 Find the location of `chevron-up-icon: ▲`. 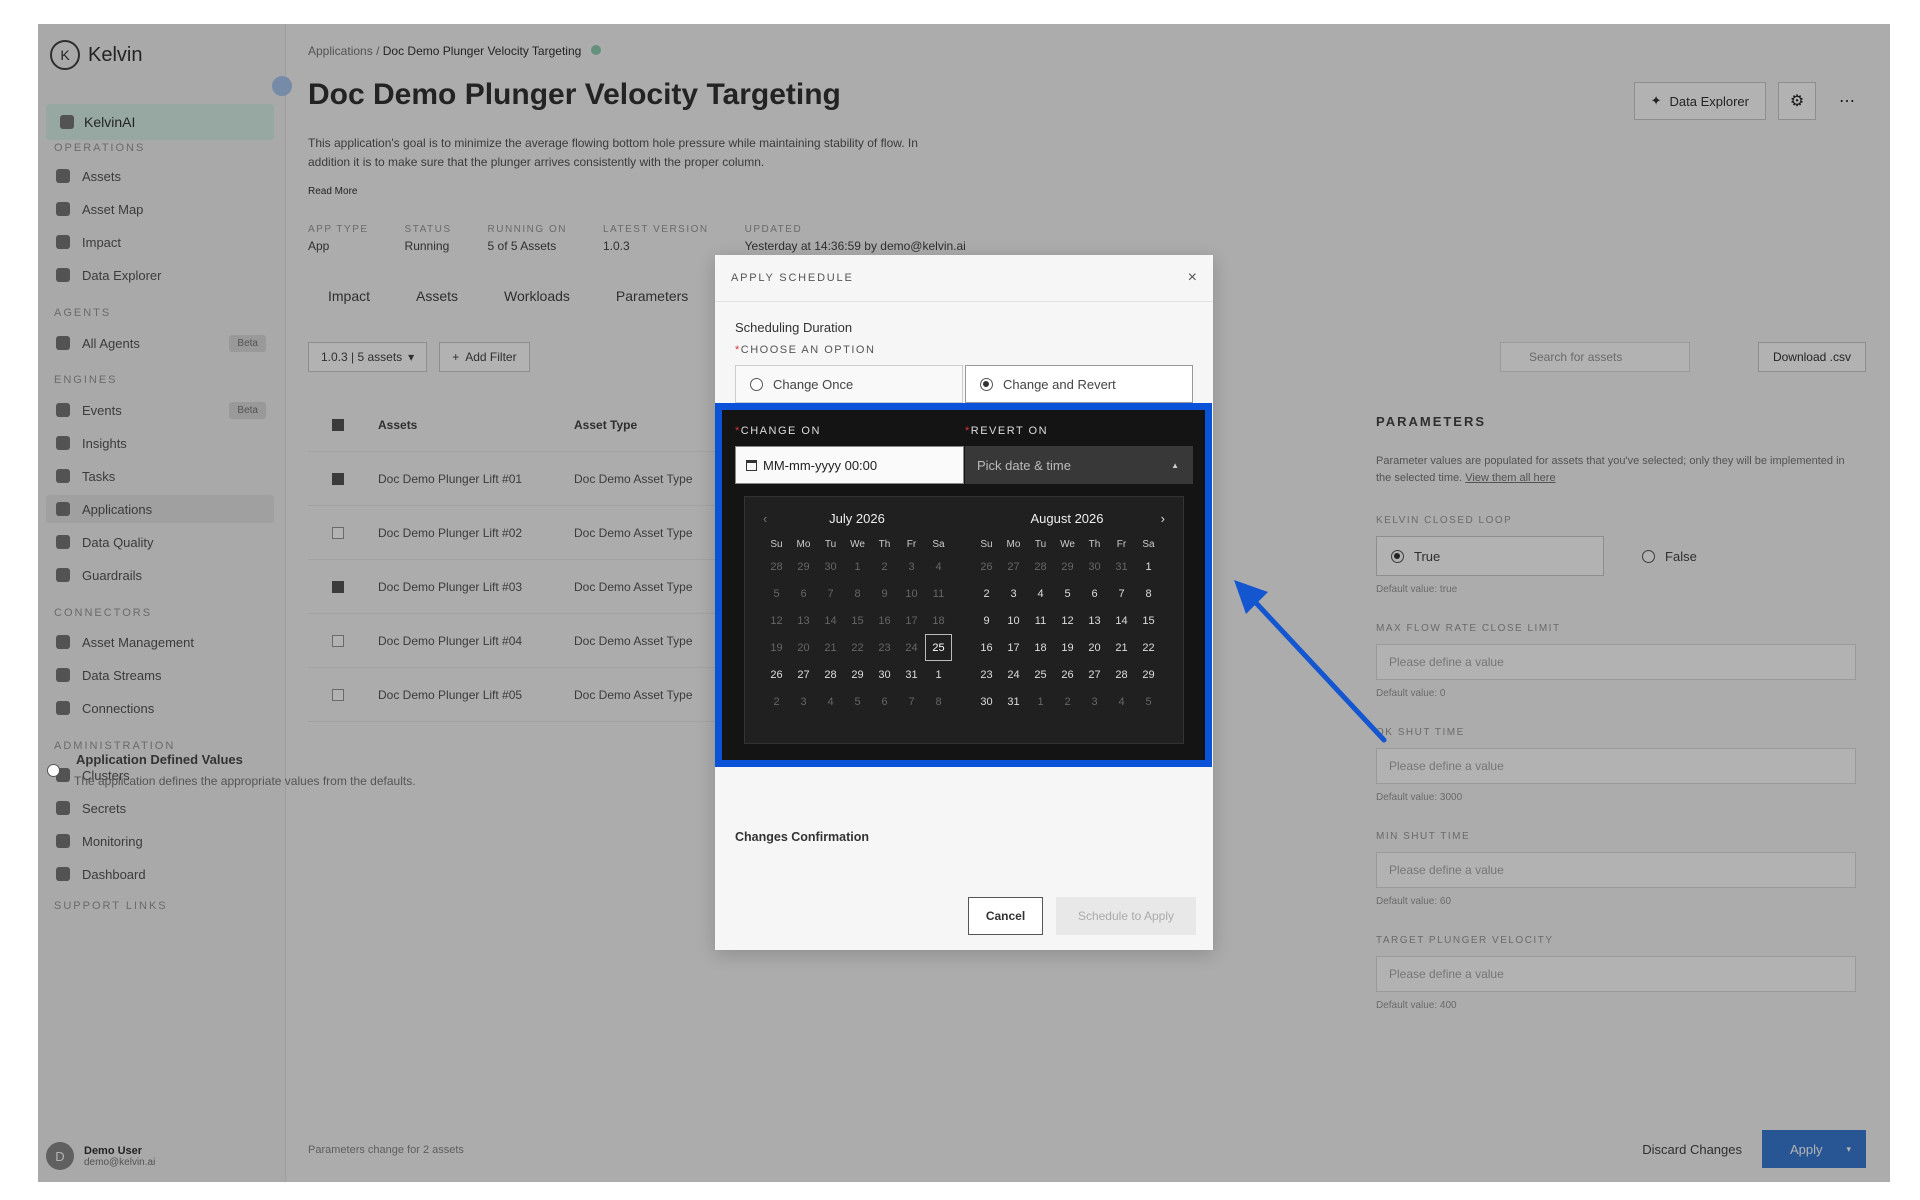

chevron-up-icon: ▲ is located at coordinates (1175, 465).